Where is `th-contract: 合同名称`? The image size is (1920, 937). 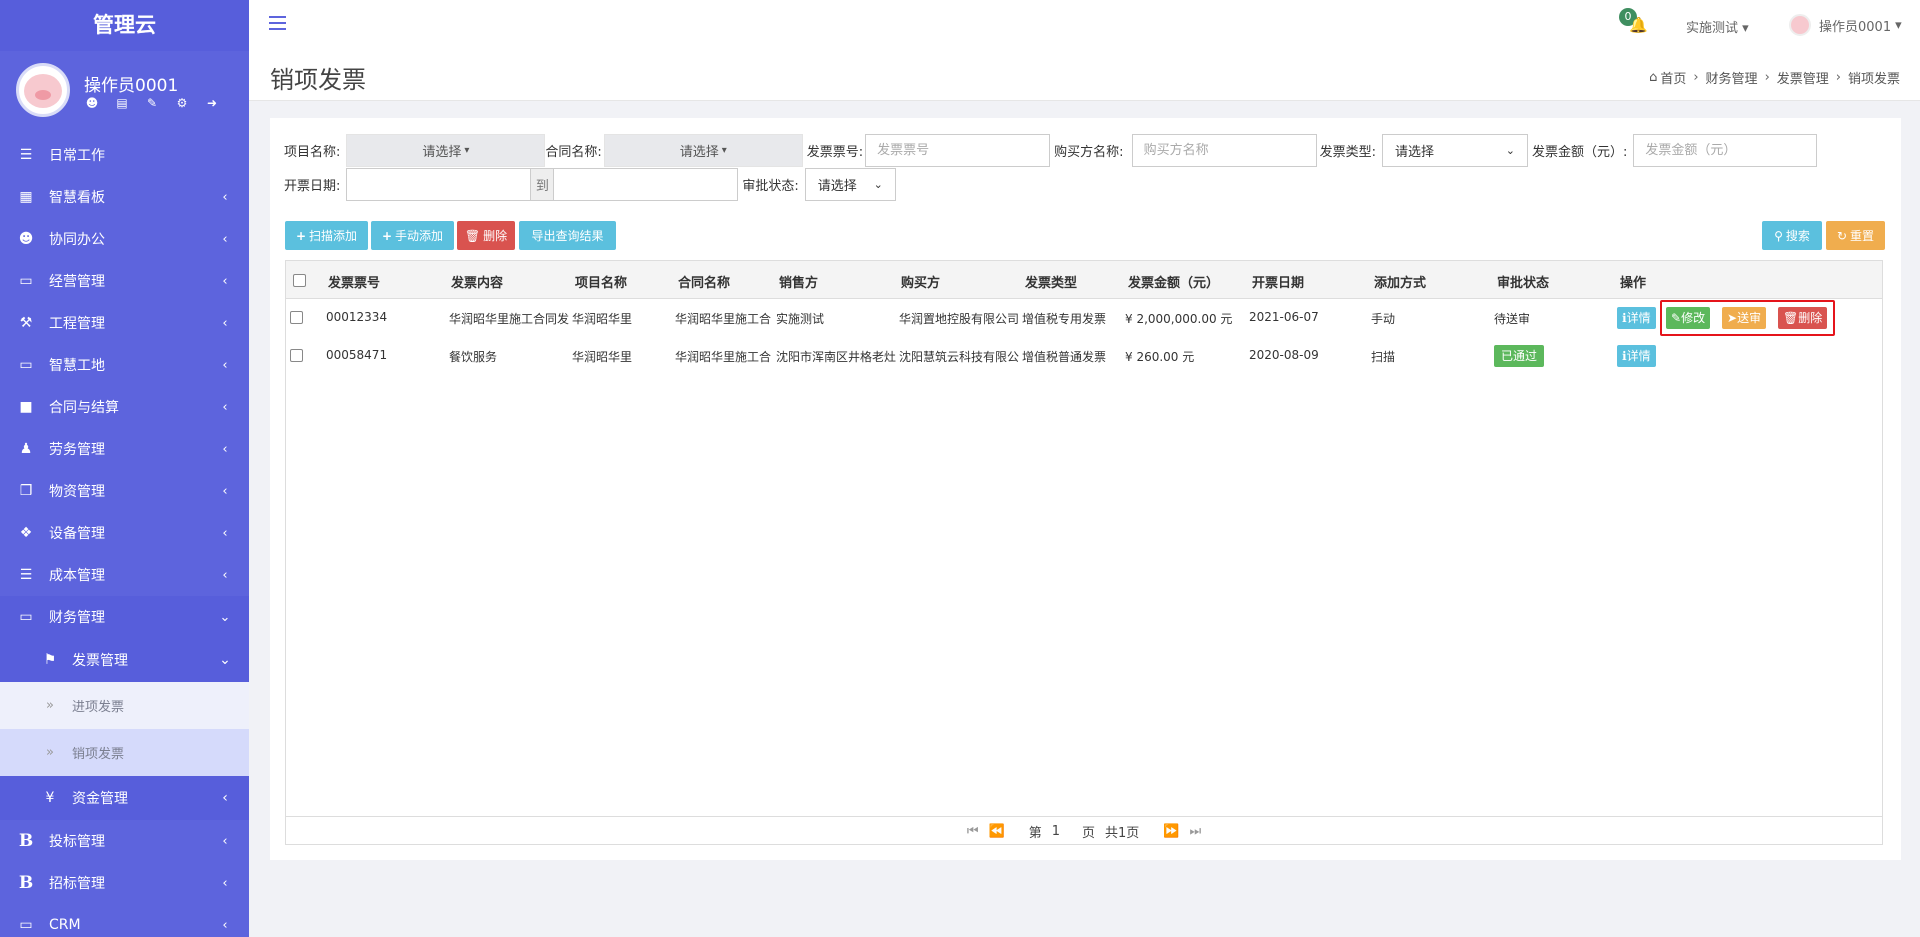
th-contract: 合同名称 is located at coordinates (704, 281).